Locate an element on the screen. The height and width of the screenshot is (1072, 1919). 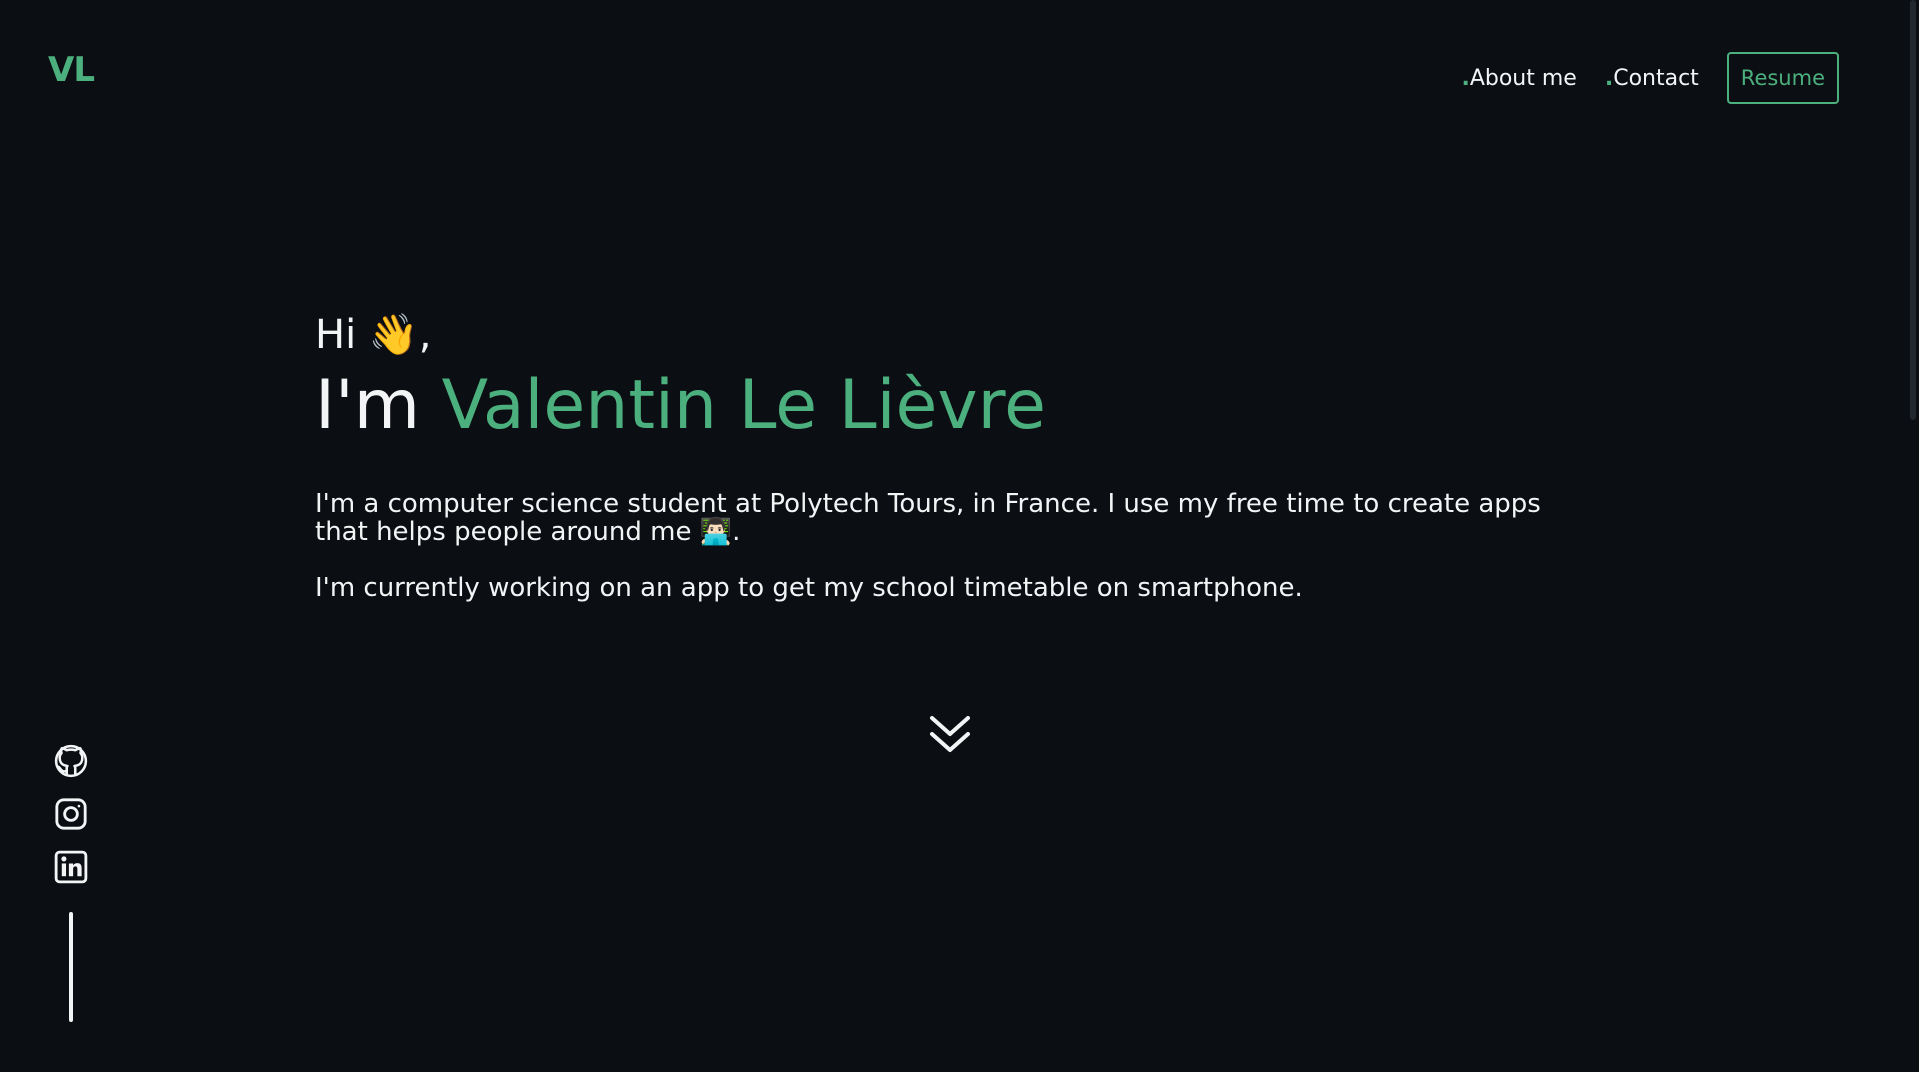
top-nav: . About me . Contact Resume is located at coordinates (1650, 78).